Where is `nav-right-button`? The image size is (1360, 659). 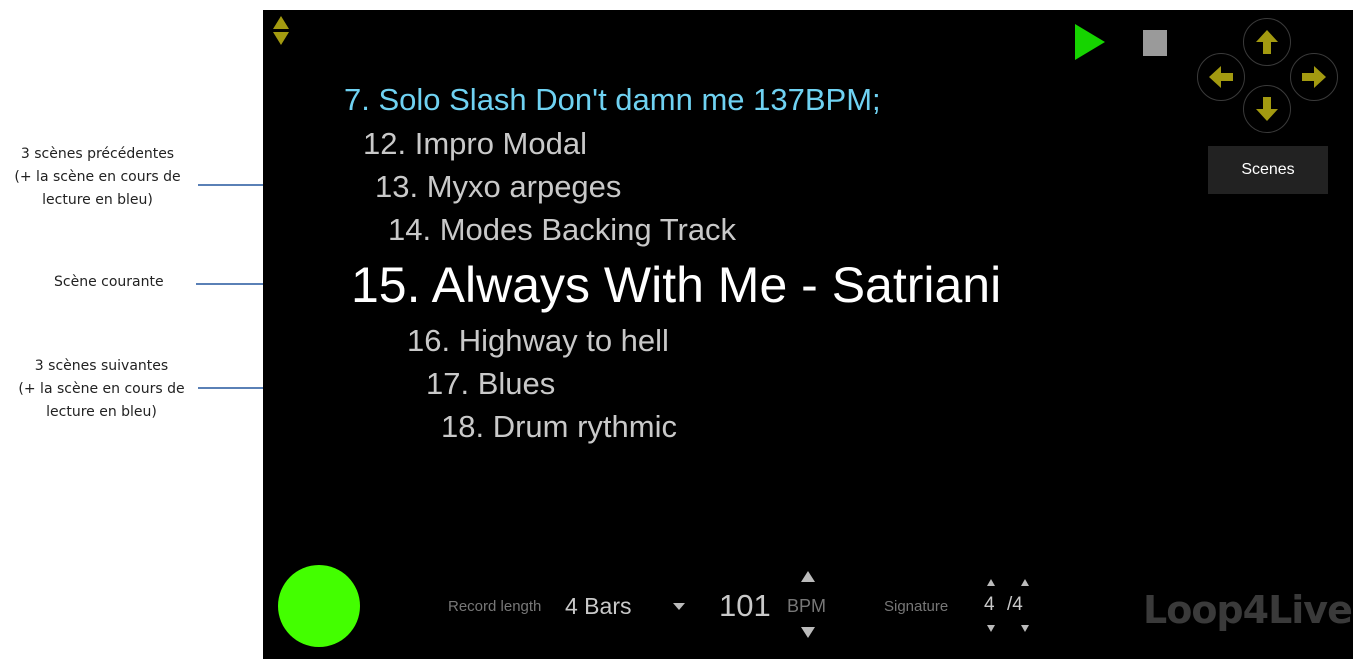
nav-right-button is located at coordinates (1314, 77).